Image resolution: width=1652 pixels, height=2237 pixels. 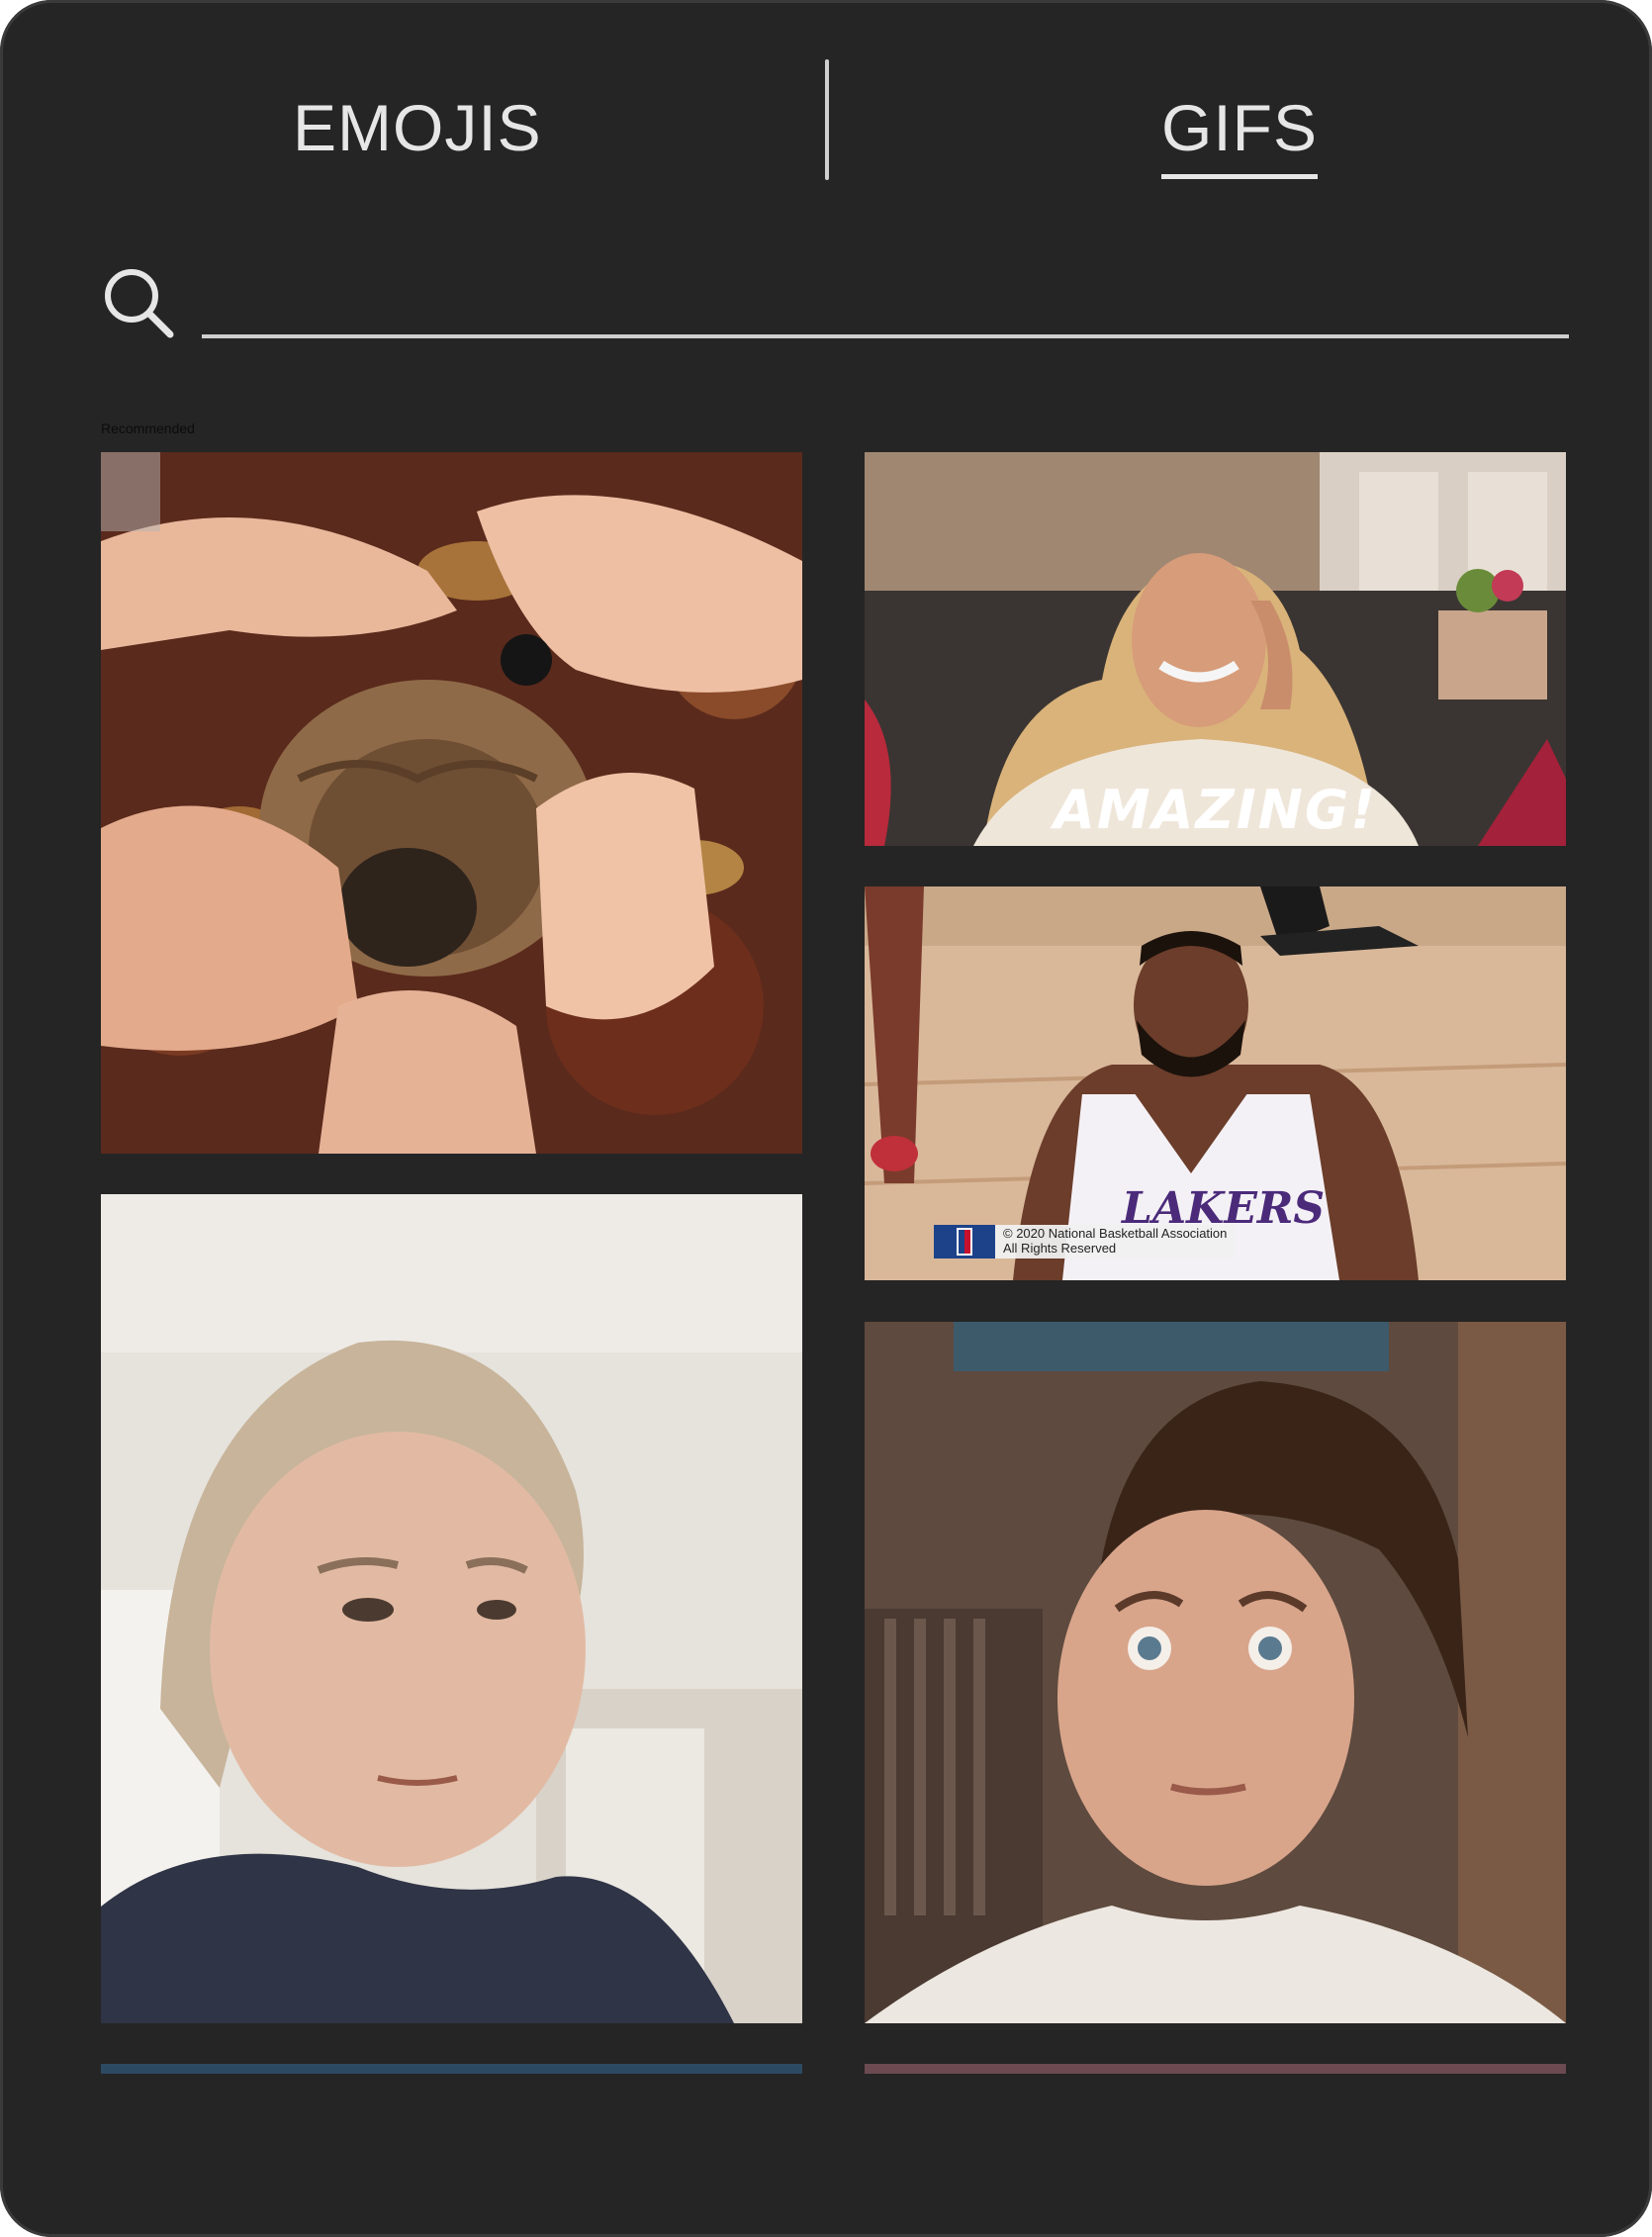 I want to click on gif-image-pug, so click(x=451, y=803).